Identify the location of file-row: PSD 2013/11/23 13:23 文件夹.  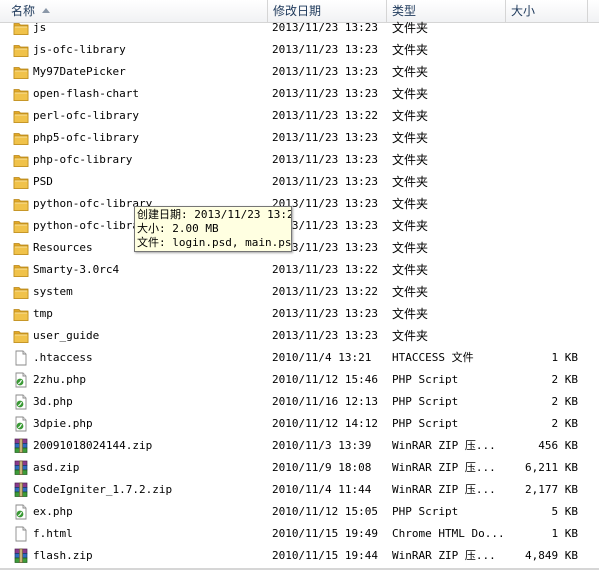
(299, 182).